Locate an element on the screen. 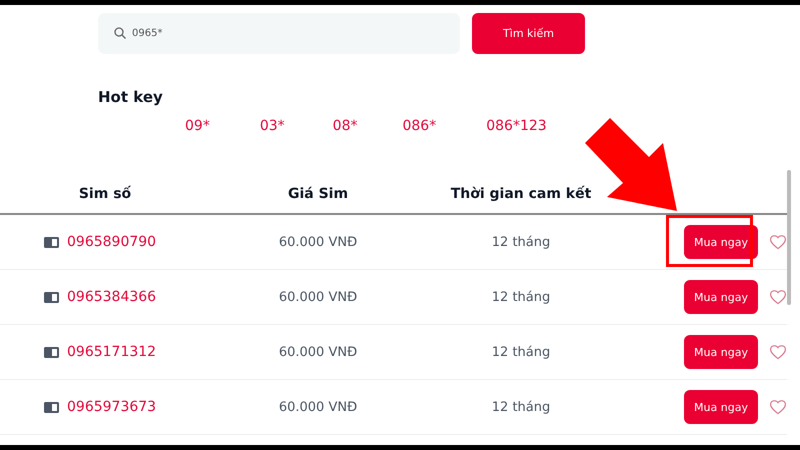  hot-key-link: 086*123 is located at coordinates (516, 126).